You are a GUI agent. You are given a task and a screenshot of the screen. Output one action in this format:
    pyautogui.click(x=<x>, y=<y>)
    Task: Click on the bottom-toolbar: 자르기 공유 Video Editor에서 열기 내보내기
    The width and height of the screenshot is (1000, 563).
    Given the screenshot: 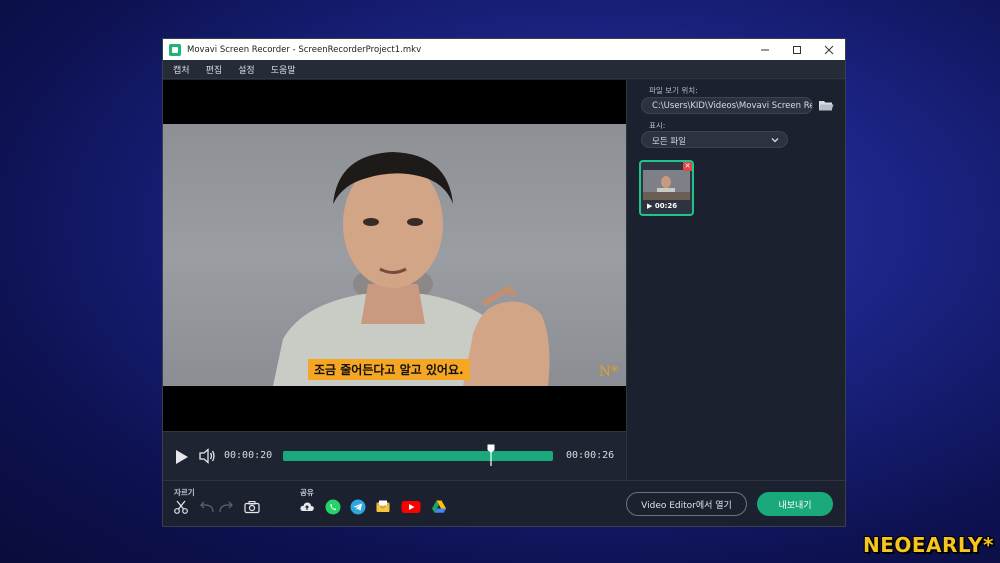 What is the action you would take?
    pyautogui.click(x=504, y=503)
    